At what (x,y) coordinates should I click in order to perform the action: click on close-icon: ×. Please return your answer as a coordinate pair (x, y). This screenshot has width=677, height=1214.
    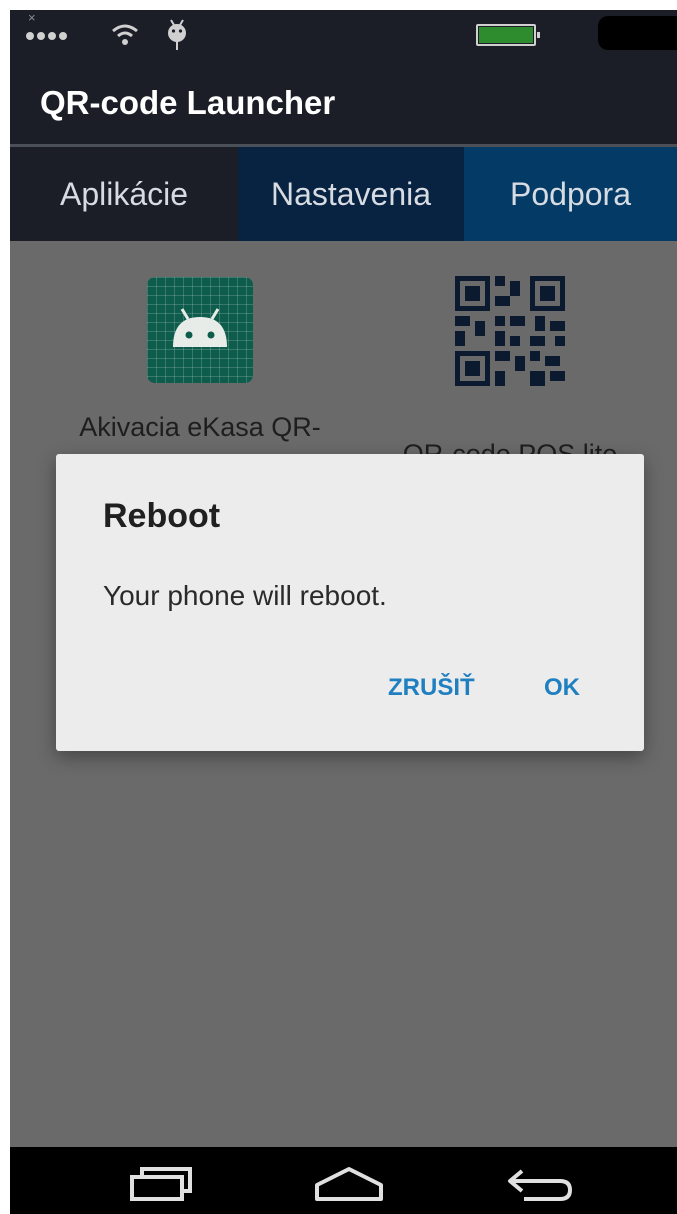
    Looking at the image, I should click on (32, 17).